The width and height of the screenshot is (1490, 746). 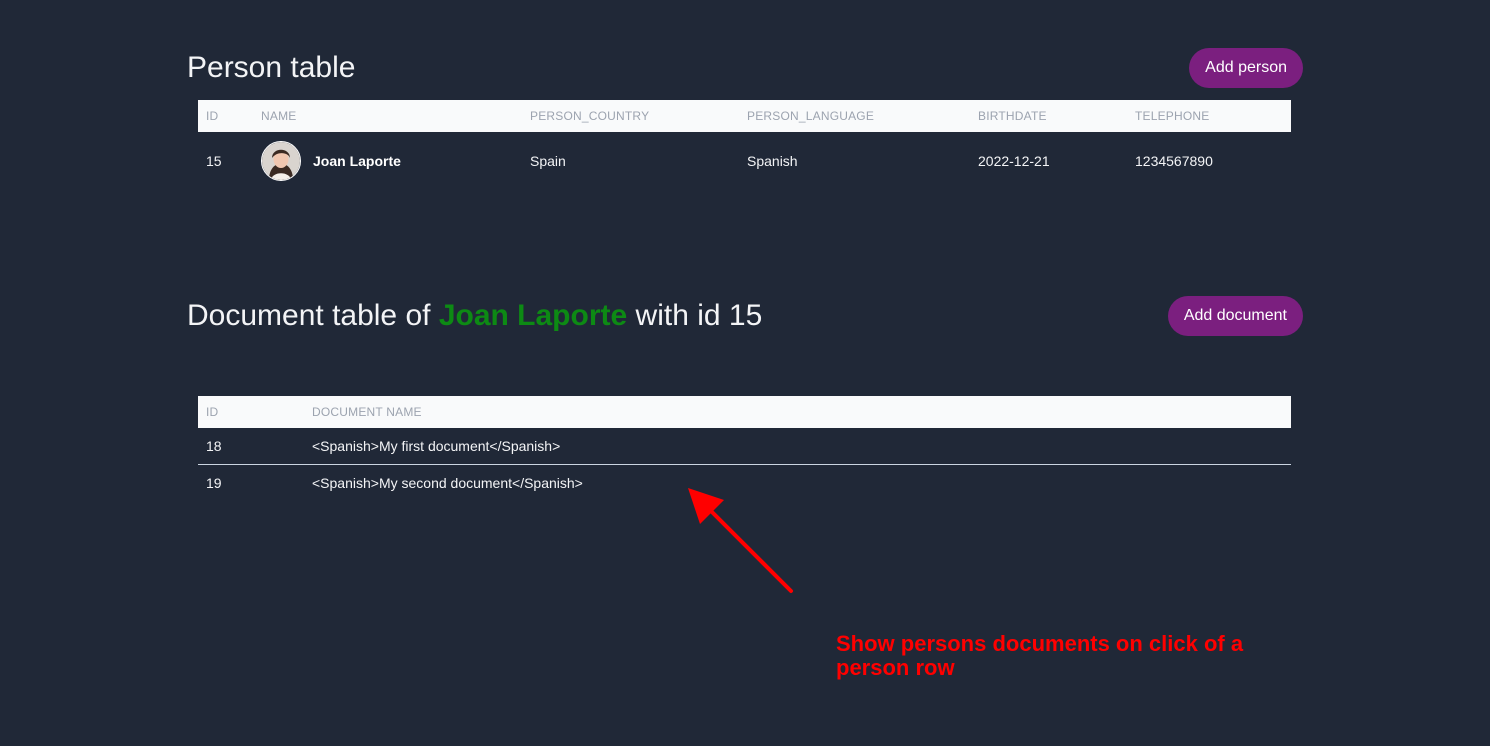 I want to click on column-header-country: PERSON_COUNTRY, so click(x=630, y=116).